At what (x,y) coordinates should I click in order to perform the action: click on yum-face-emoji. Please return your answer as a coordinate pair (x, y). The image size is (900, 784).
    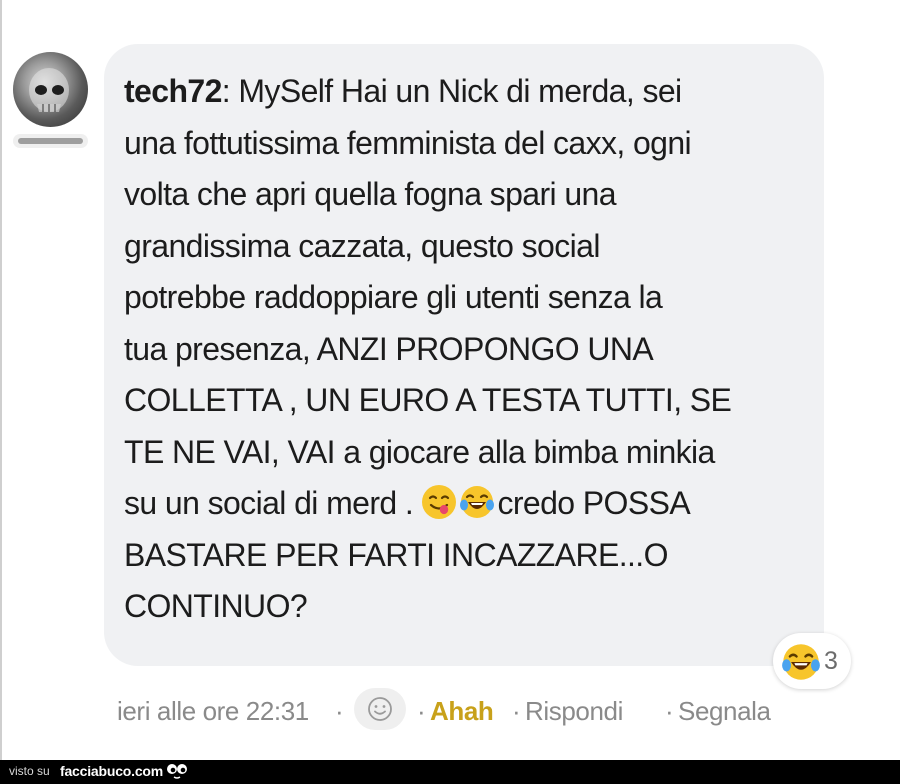
    Looking at the image, I should click on (439, 502).